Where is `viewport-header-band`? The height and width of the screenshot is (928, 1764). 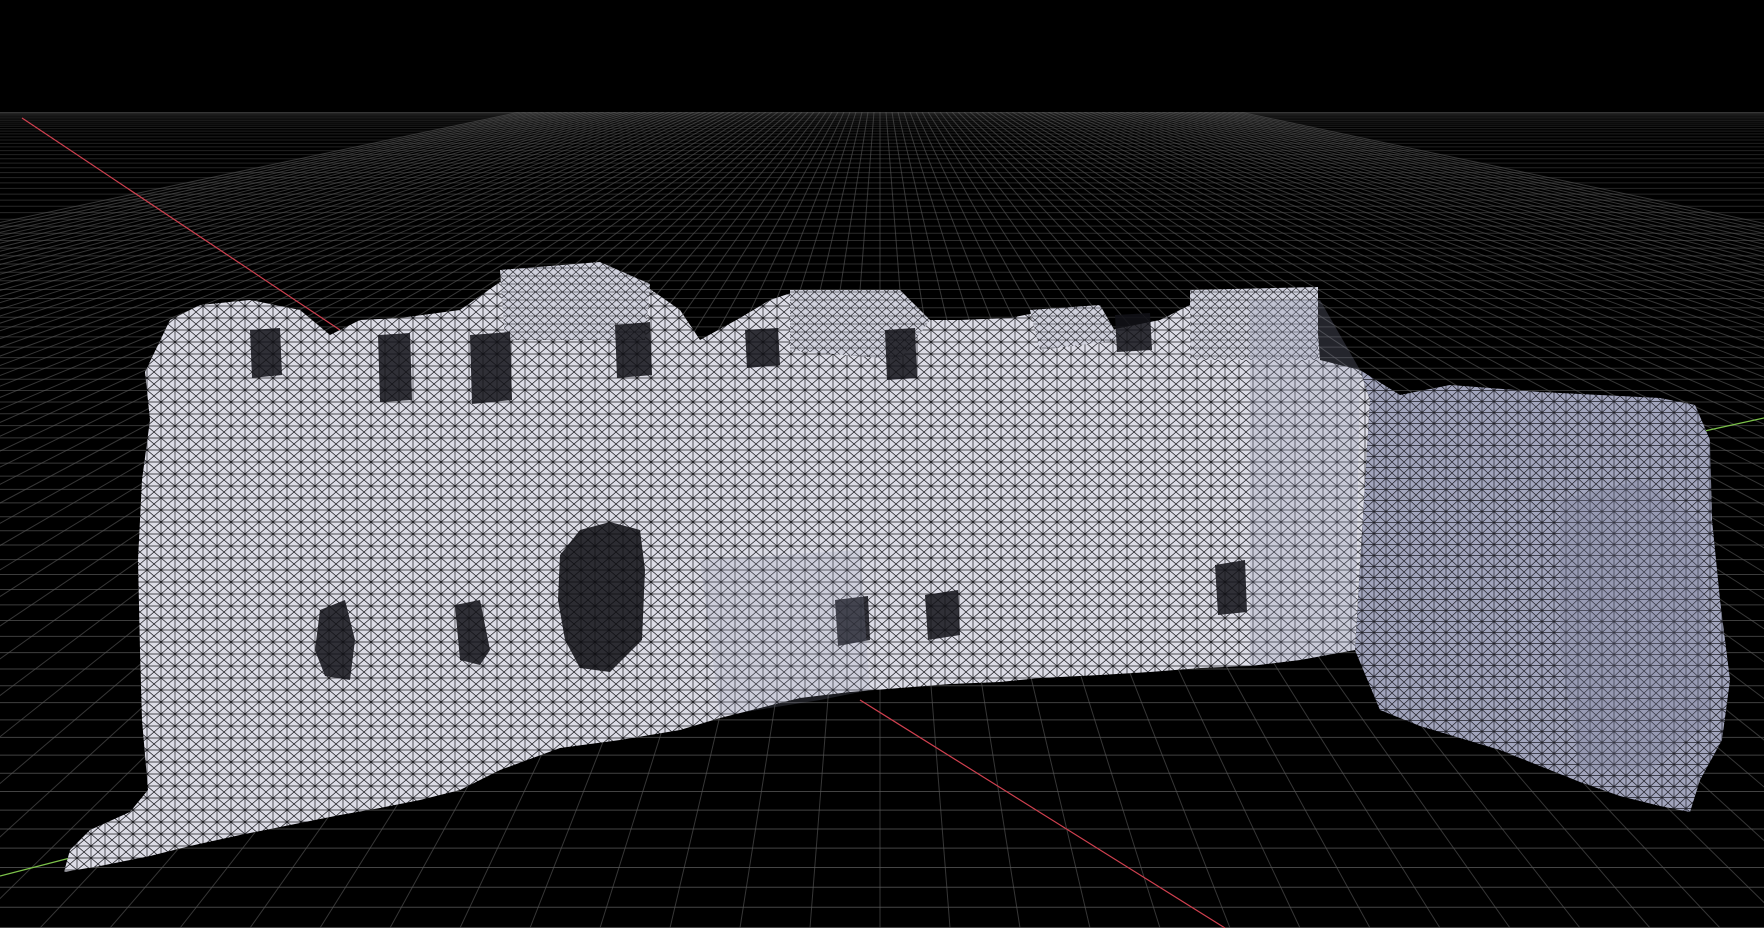 viewport-header-band is located at coordinates (882, 56).